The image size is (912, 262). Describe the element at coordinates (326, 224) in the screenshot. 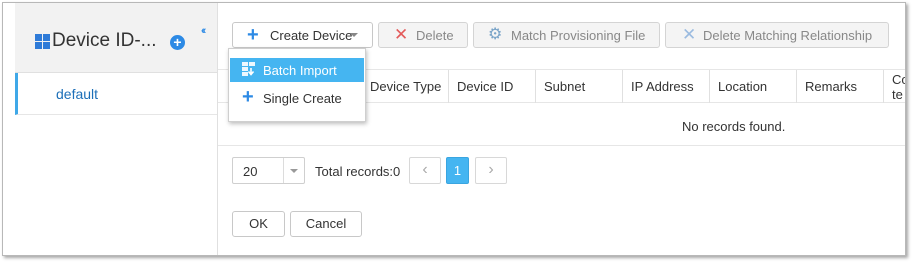

I see `cancel-button: Cancel` at that location.